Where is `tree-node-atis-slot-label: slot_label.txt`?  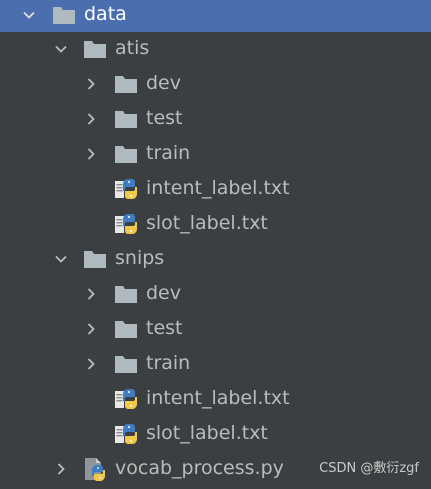 tree-node-atis-slot-label: slot_label.txt is located at coordinates (215, 223).